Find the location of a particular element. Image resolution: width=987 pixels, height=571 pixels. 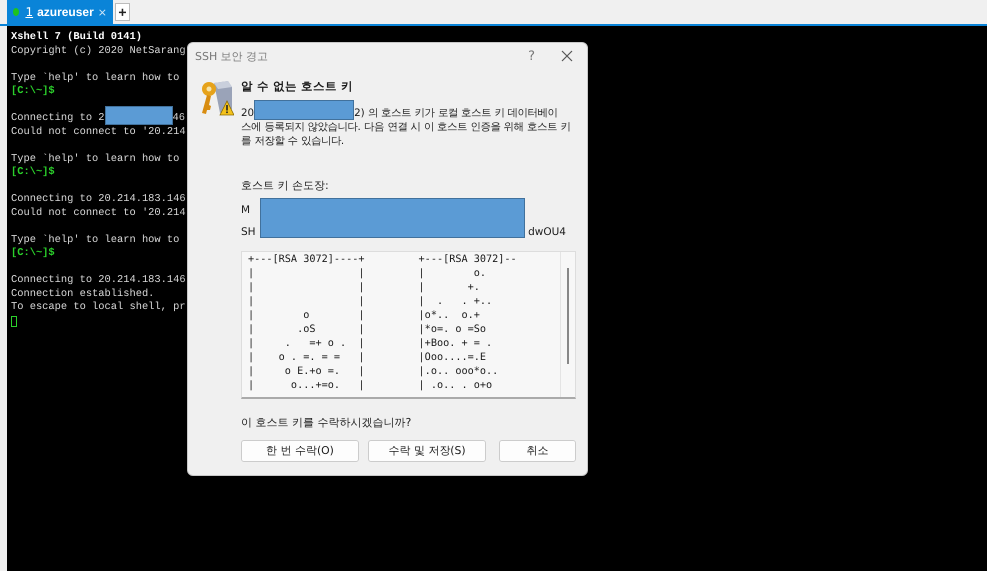

redaction-block is located at coordinates (138, 115).